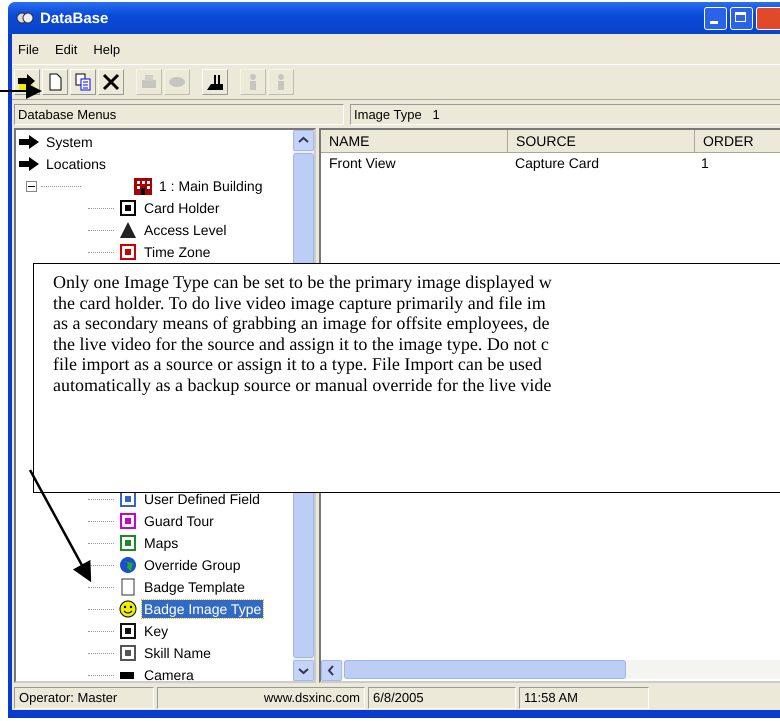 The image size is (780, 721). What do you see at coordinates (261, 698) in the screenshot?
I see `website-label: www.dsxinc.com` at bounding box center [261, 698].